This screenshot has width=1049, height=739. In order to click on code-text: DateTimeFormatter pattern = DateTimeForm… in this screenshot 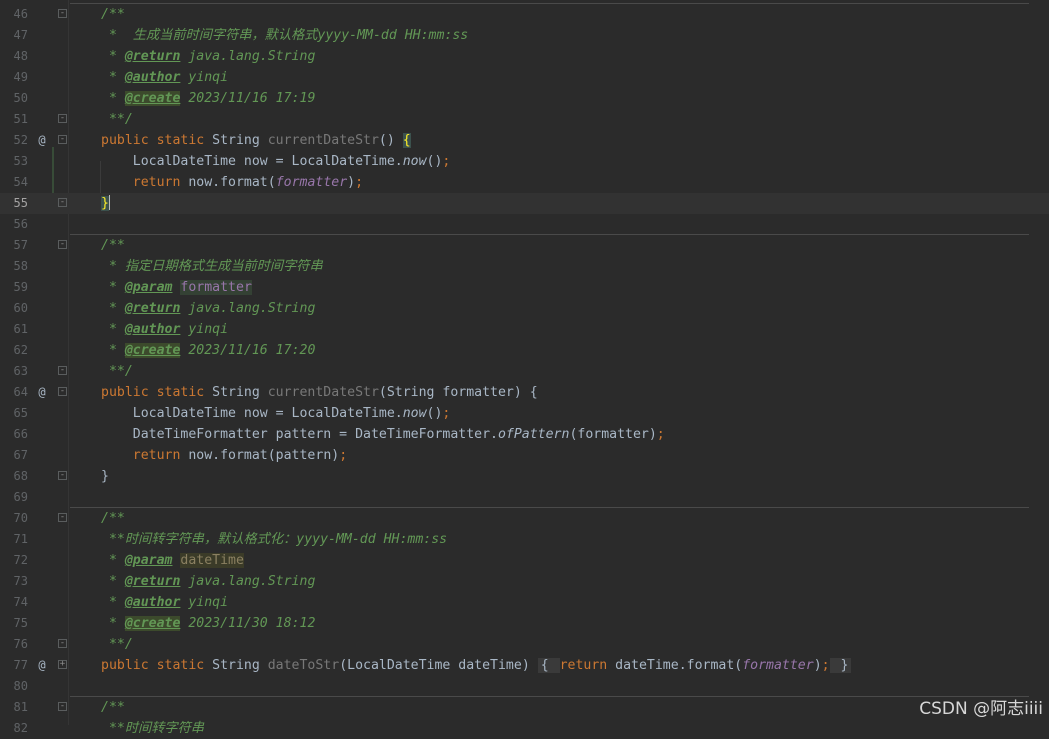, I will do `click(383, 434)`.